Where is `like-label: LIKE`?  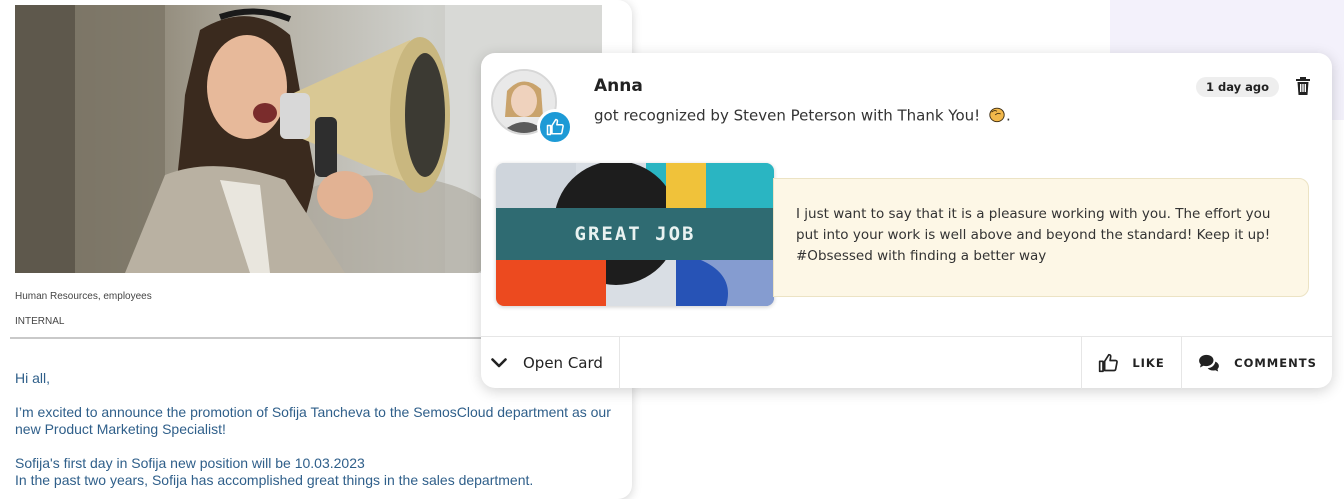 like-label: LIKE is located at coordinates (1148, 363).